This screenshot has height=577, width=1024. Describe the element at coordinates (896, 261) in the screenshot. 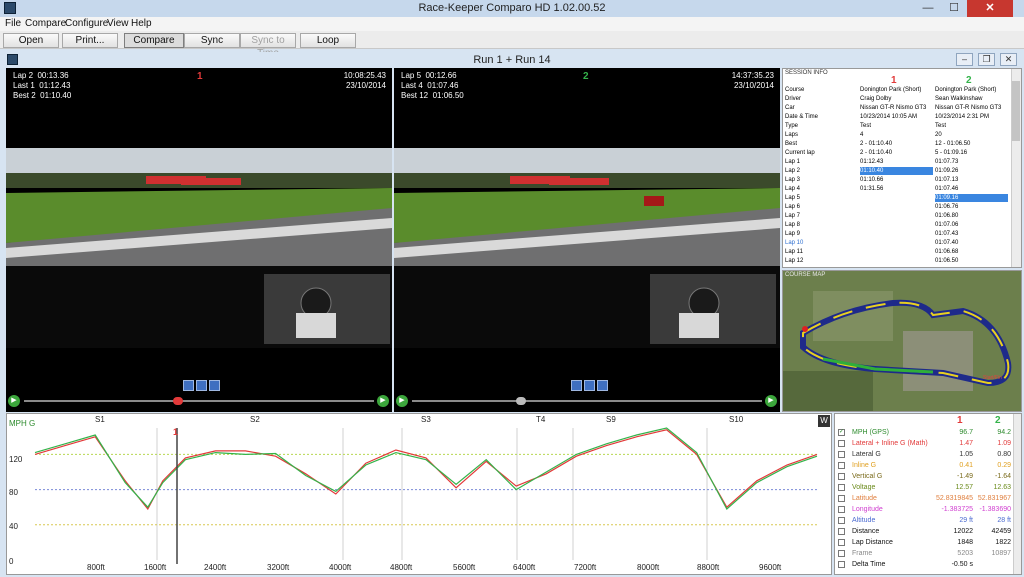

I see `session-info-row: Lap 12 01:06.50` at that location.